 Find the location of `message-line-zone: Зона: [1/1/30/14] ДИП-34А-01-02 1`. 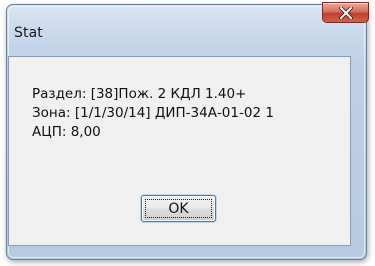

message-line-zone: Зона: [1/1/30/14] ДИП-34А-01-02 1 is located at coordinates (153, 113).